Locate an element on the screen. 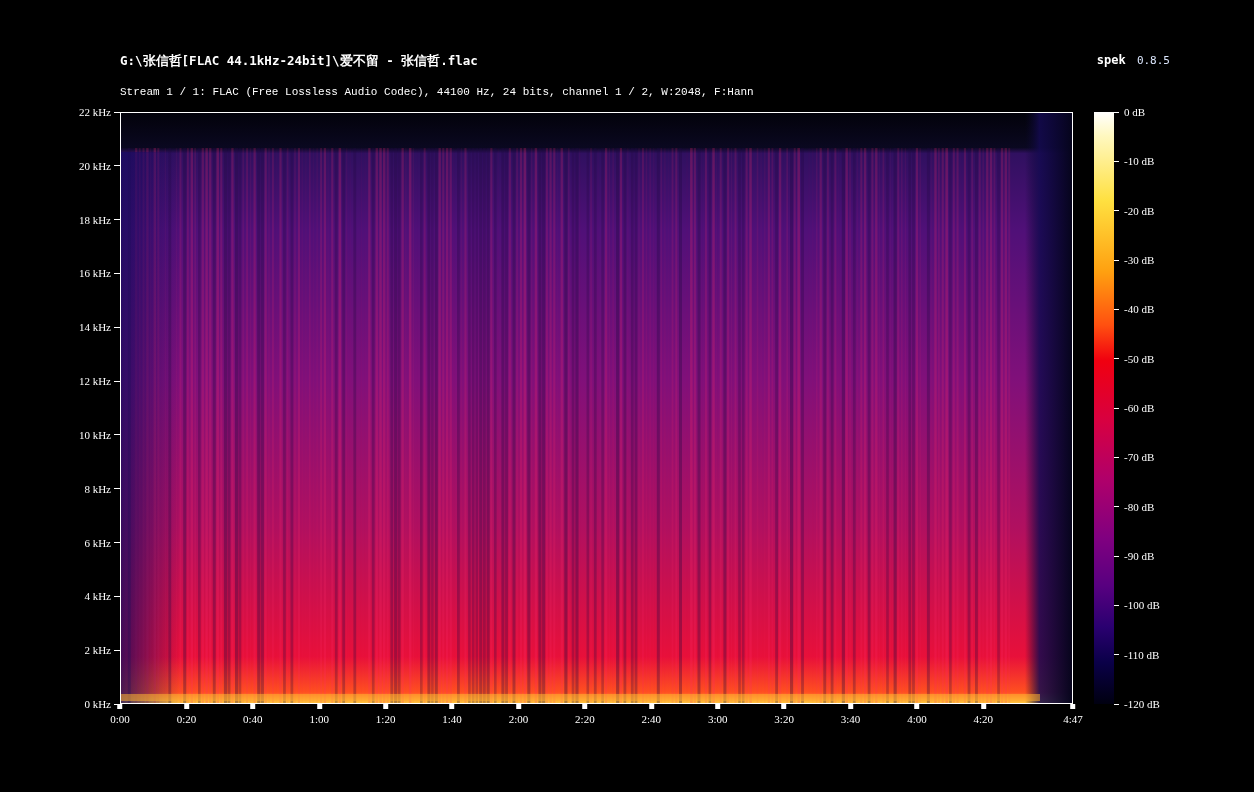  frequency-label: 4 kHz is located at coordinates (97, 596).